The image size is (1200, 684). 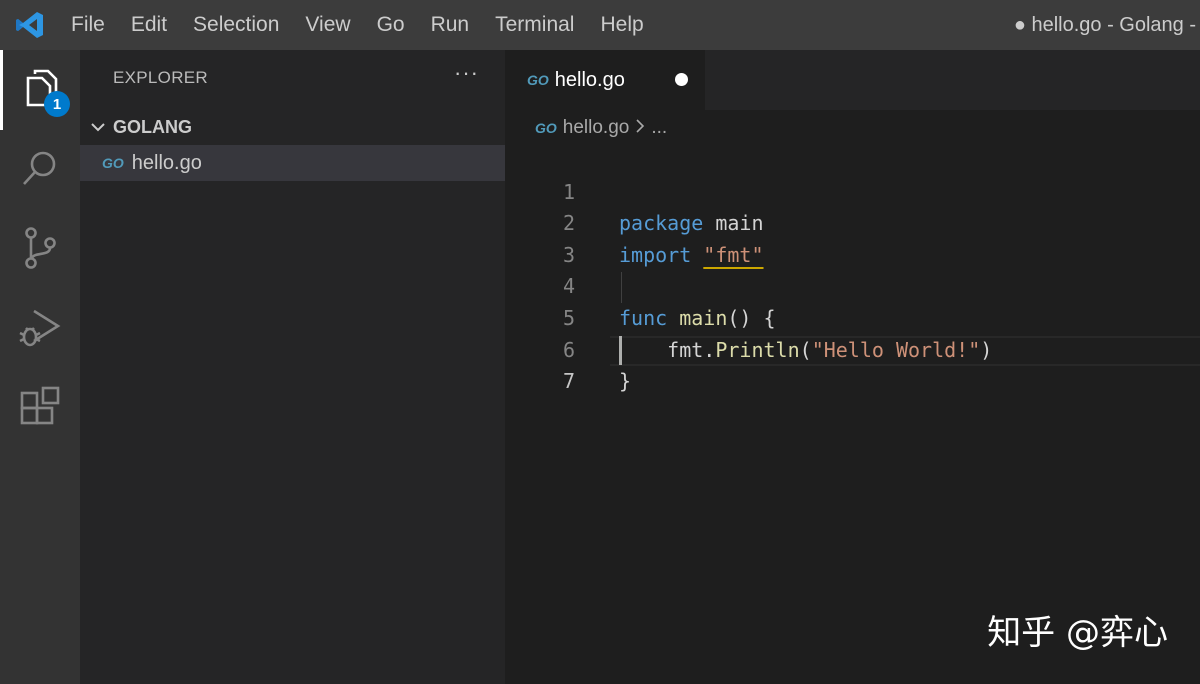 I want to click on menu-run: Run, so click(x=450, y=25).